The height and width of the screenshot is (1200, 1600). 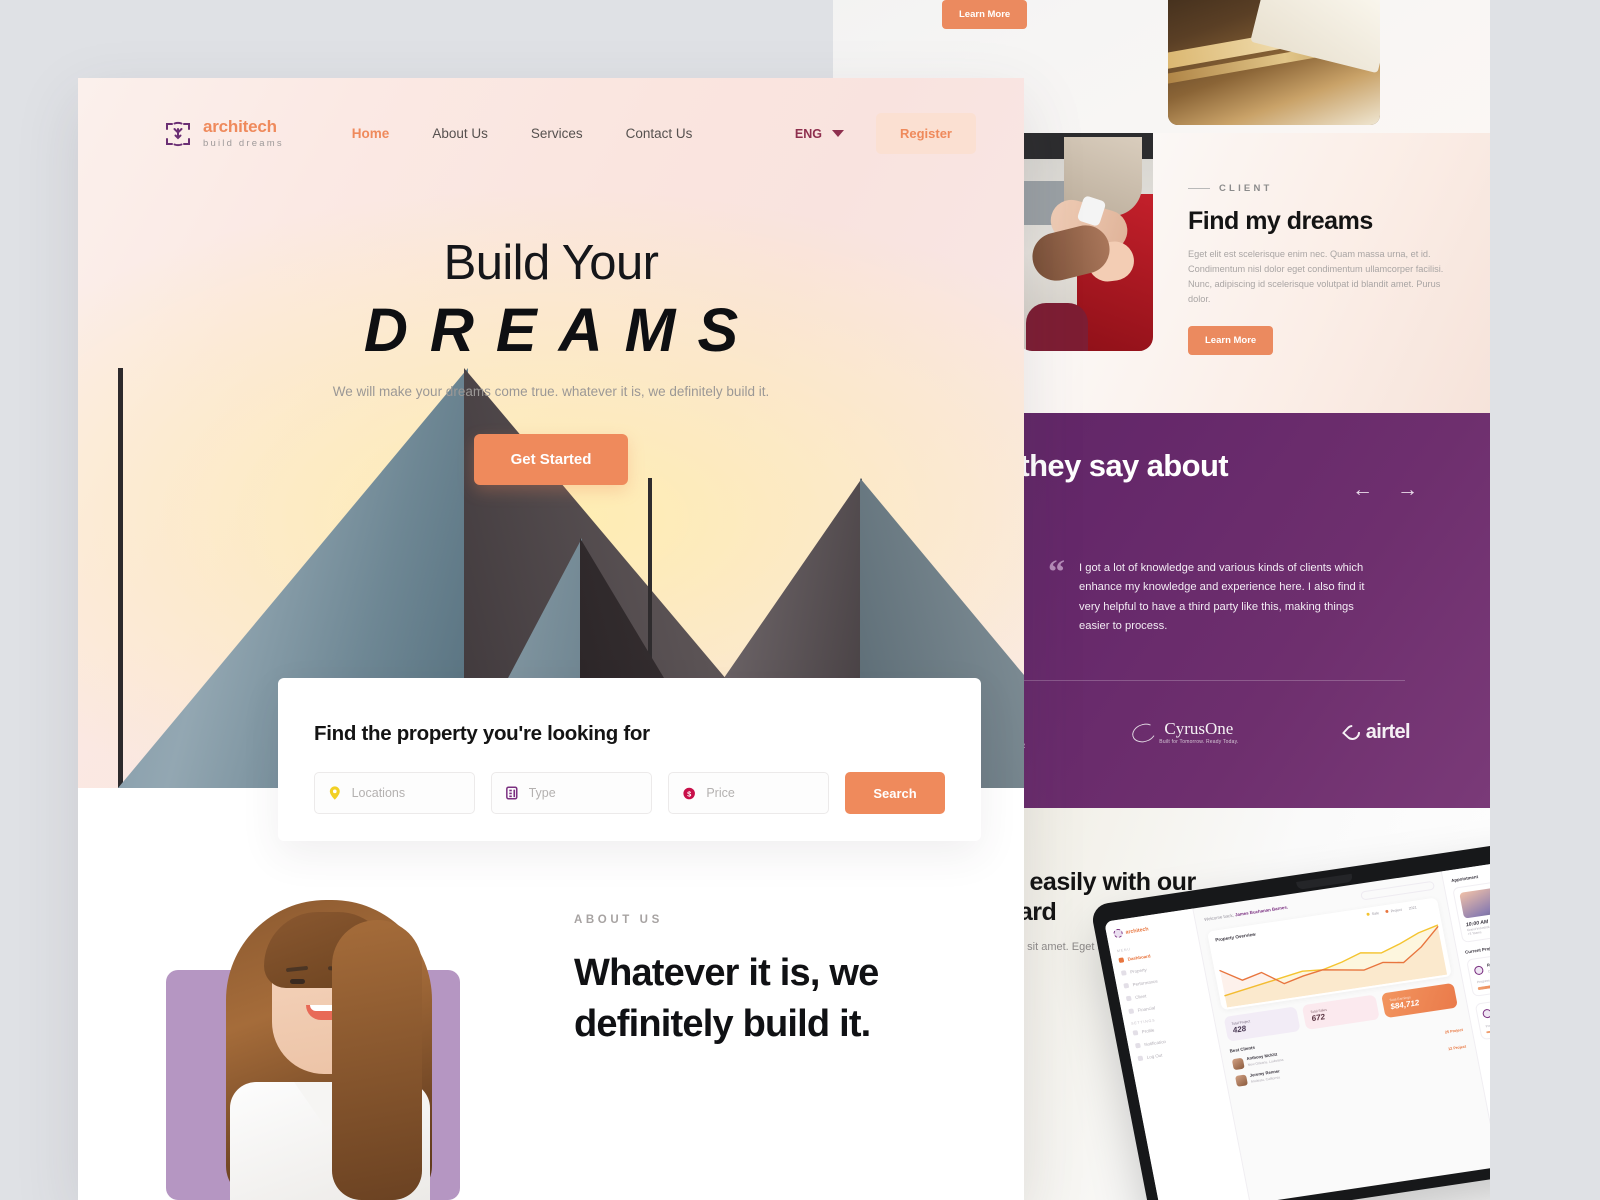 I want to click on learn-more-button-client: Learn More, so click(x=1231, y=340).